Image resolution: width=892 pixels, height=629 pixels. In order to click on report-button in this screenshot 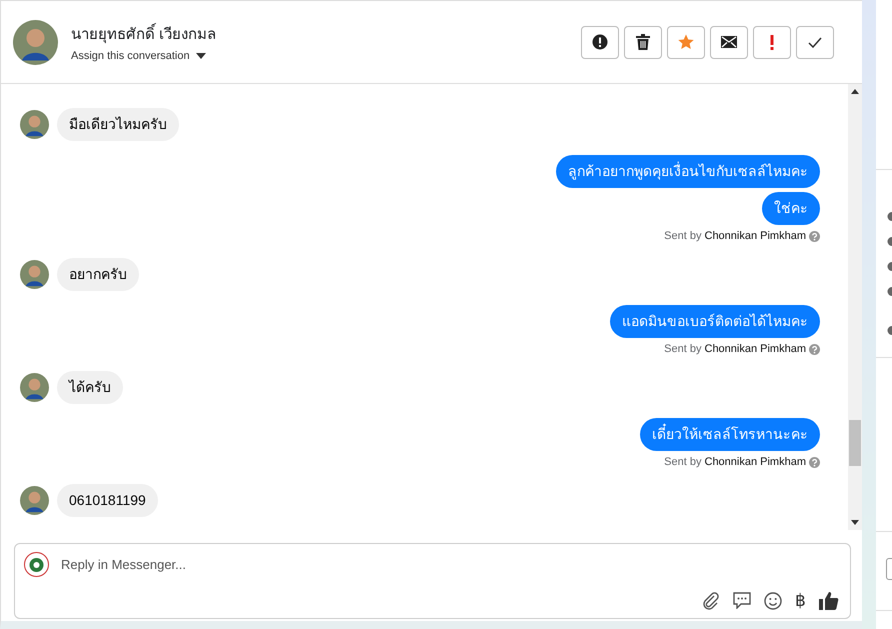, I will do `click(600, 42)`.